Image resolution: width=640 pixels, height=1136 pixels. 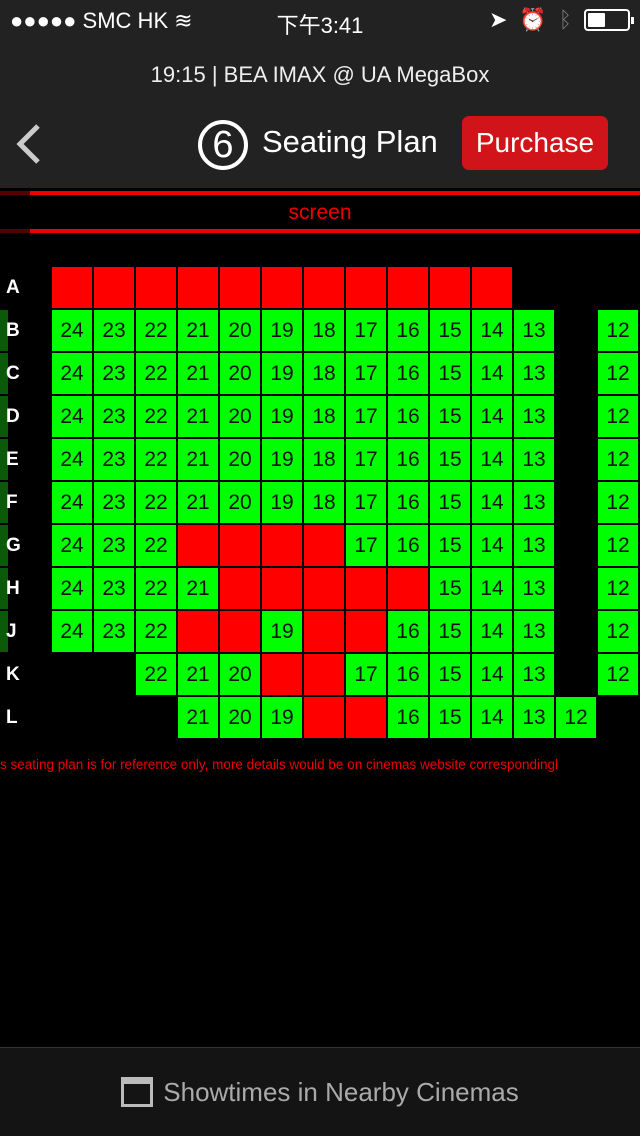 I want to click on purchase-button: Purchase, so click(x=535, y=143).